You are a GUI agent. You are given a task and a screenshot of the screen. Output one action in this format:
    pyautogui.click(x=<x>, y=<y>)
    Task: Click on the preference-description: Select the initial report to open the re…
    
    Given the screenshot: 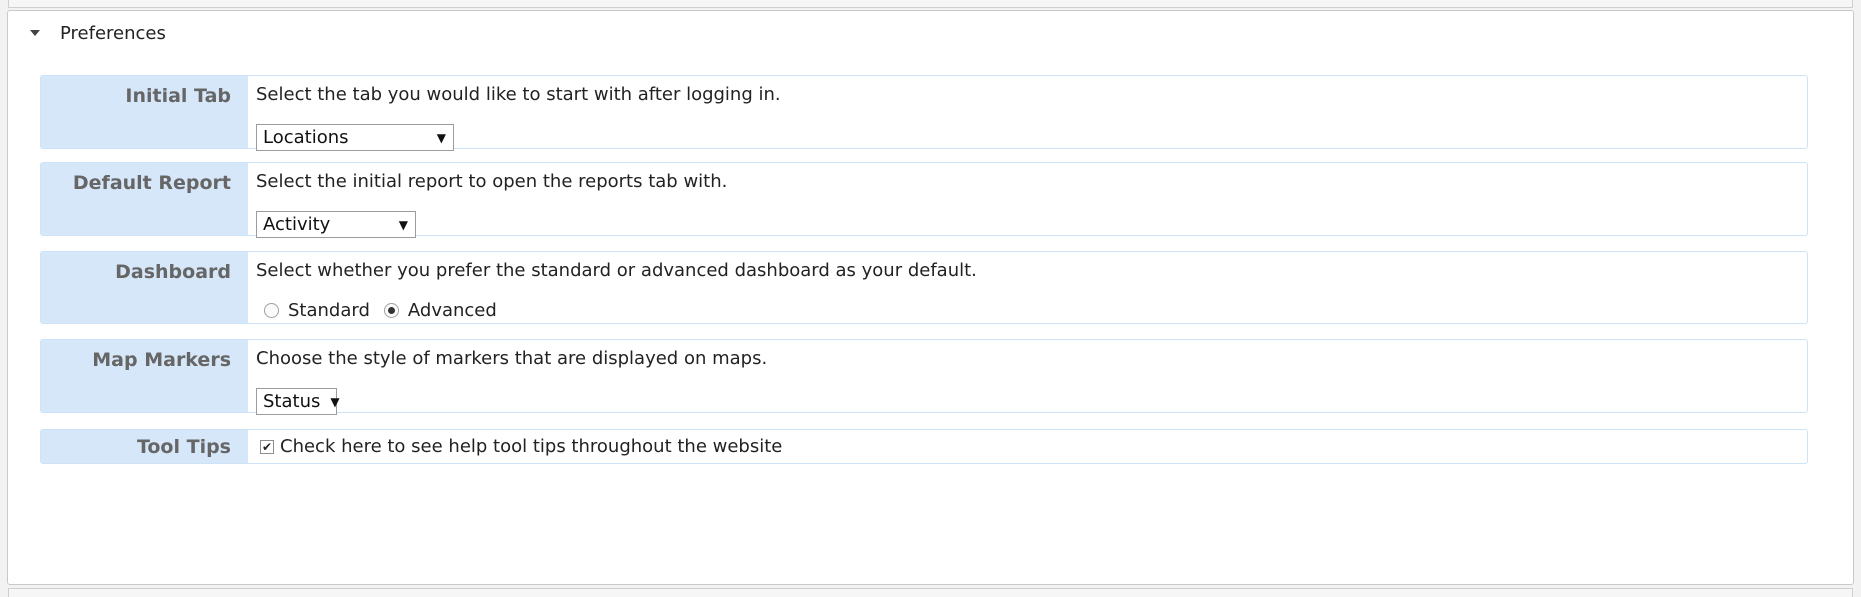 What is the action you would take?
    pyautogui.click(x=492, y=181)
    